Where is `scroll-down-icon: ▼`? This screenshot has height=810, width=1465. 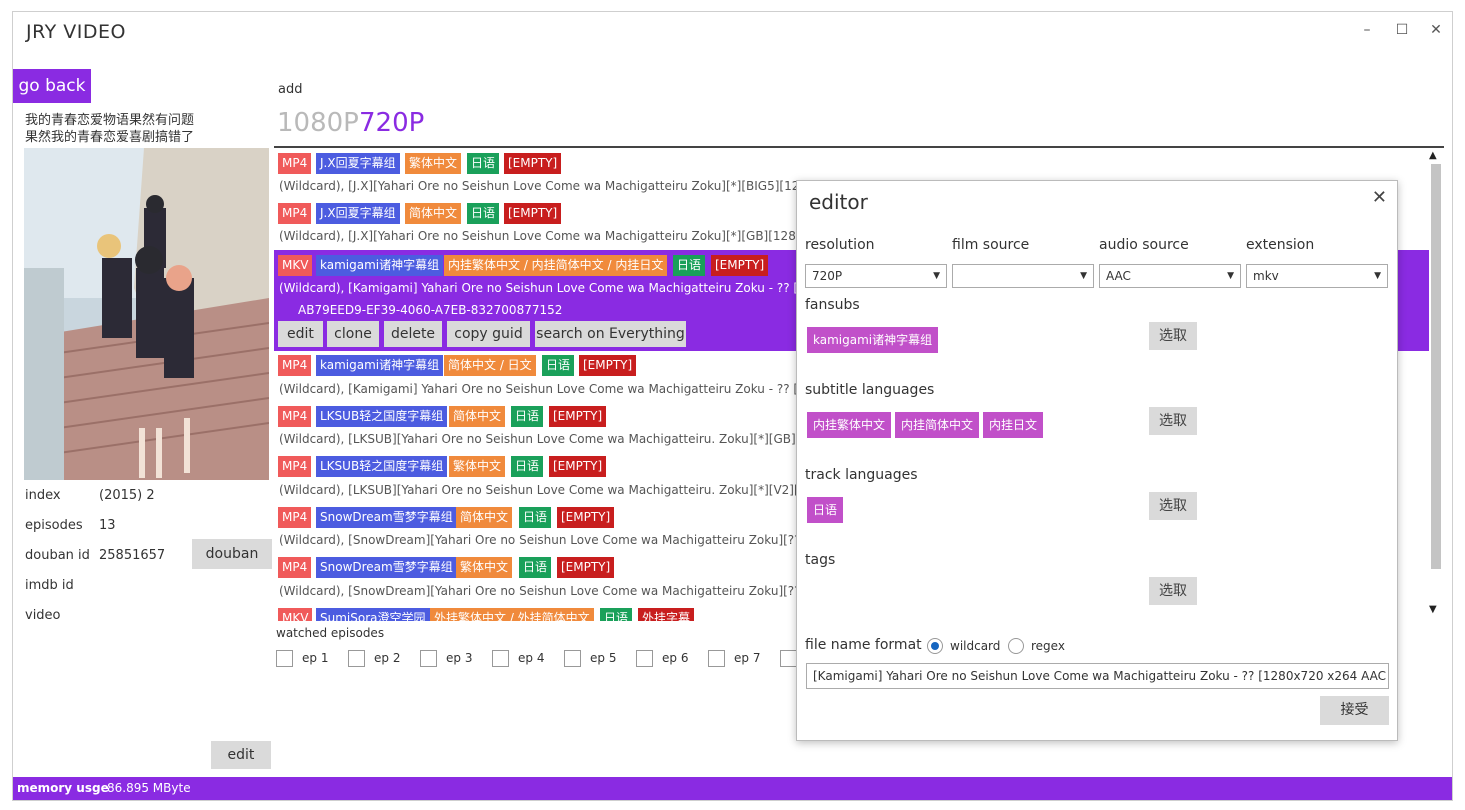 scroll-down-icon: ▼ is located at coordinates (1433, 609).